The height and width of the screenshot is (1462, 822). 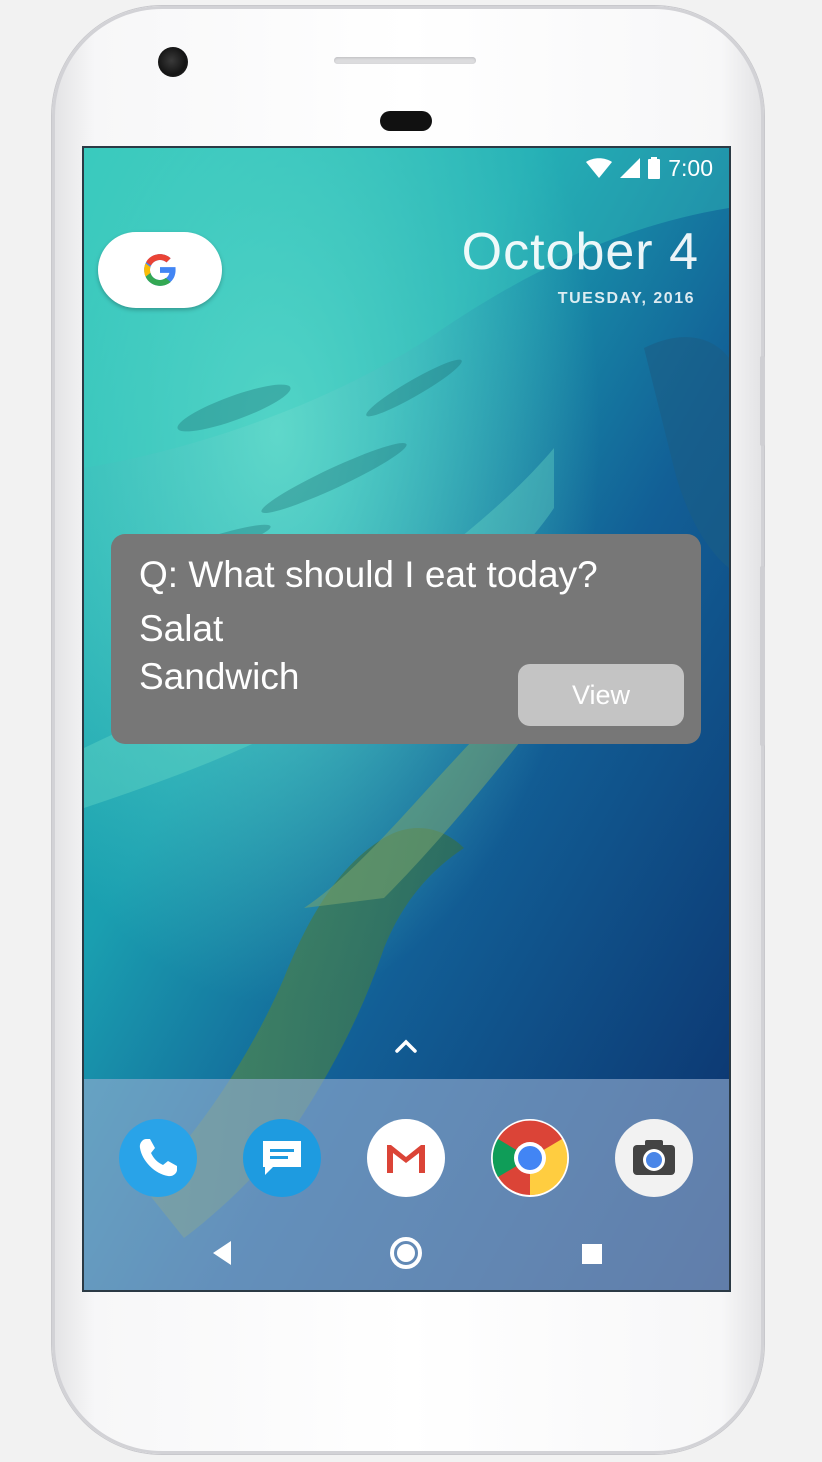 I want to click on app-drawer-chevron-icon, so click(x=406, y=1048).